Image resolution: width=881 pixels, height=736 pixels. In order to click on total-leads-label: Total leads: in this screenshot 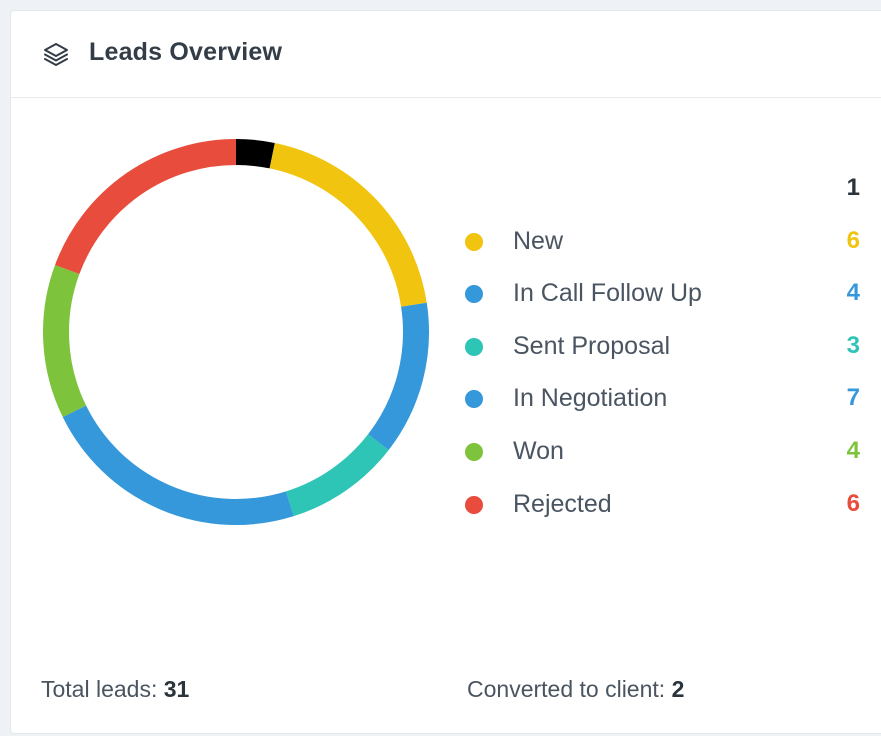, I will do `click(99, 689)`.